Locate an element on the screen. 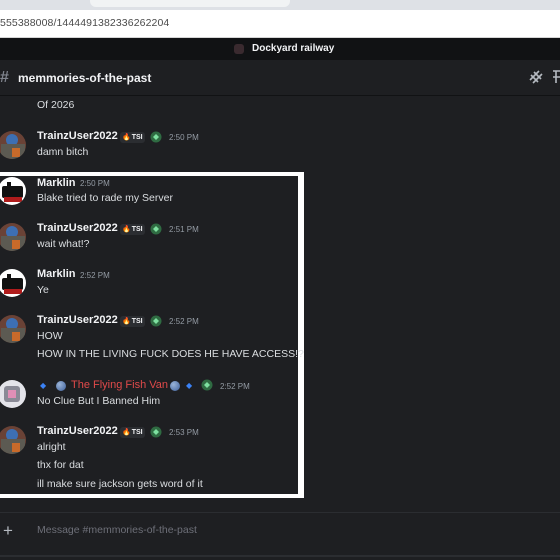 The width and height of the screenshot is (560, 560). message-text: wait what!? is located at coordinates (63, 244).